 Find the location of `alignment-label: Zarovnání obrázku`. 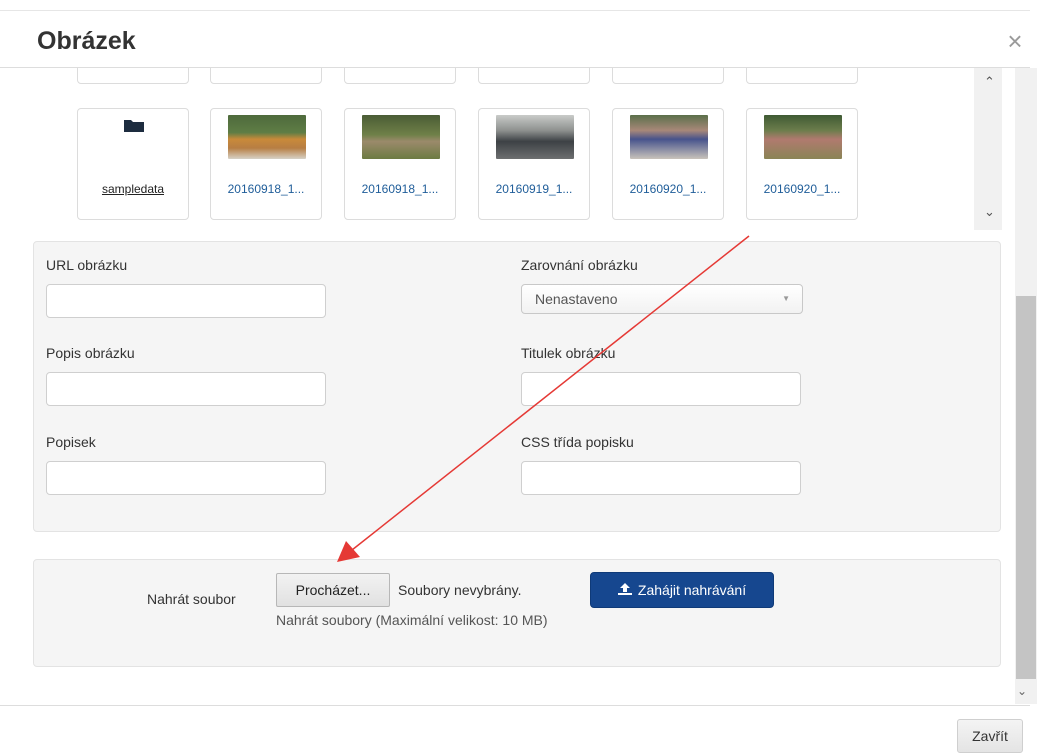

alignment-label: Zarovnání obrázku is located at coordinates (579, 265).